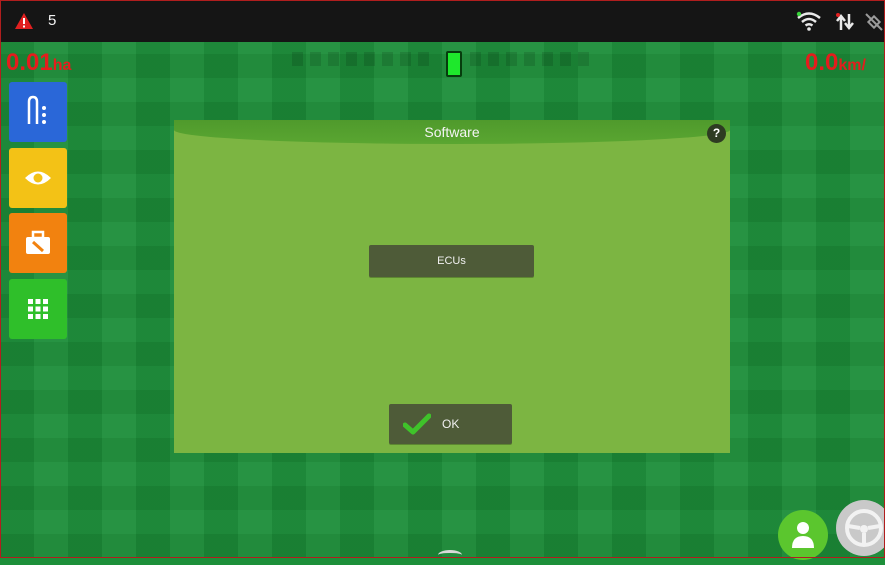 The width and height of the screenshot is (885, 565). Describe the element at coordinates (451, 261) in the screenshot. I see `ecus-button: ECUs` at that location.